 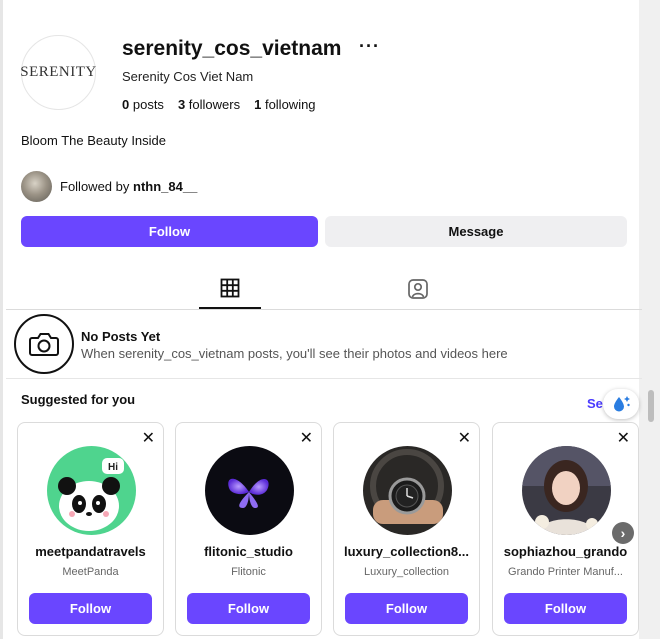 I want to click on suggested-card: ✕ Hi meetpandatravels MeetPanda Follow, so click(x=90, y=529).